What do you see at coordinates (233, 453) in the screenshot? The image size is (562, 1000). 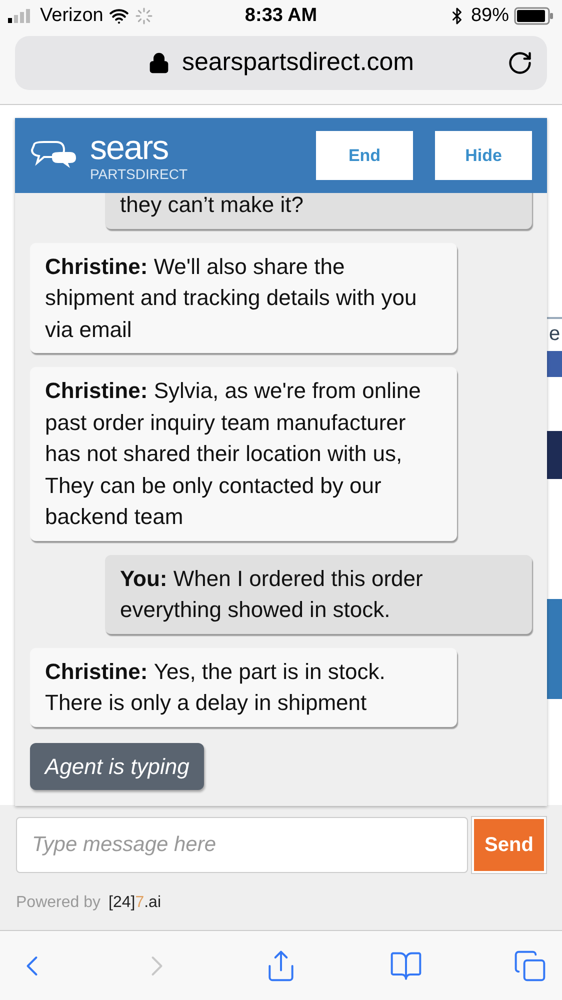 I see `message-text: Christine: Sylvia, as we're from online past order inquiry team manufacturer has not shared their location with us, They can be only contacted by our backend team` at bounding box center [233, 453].